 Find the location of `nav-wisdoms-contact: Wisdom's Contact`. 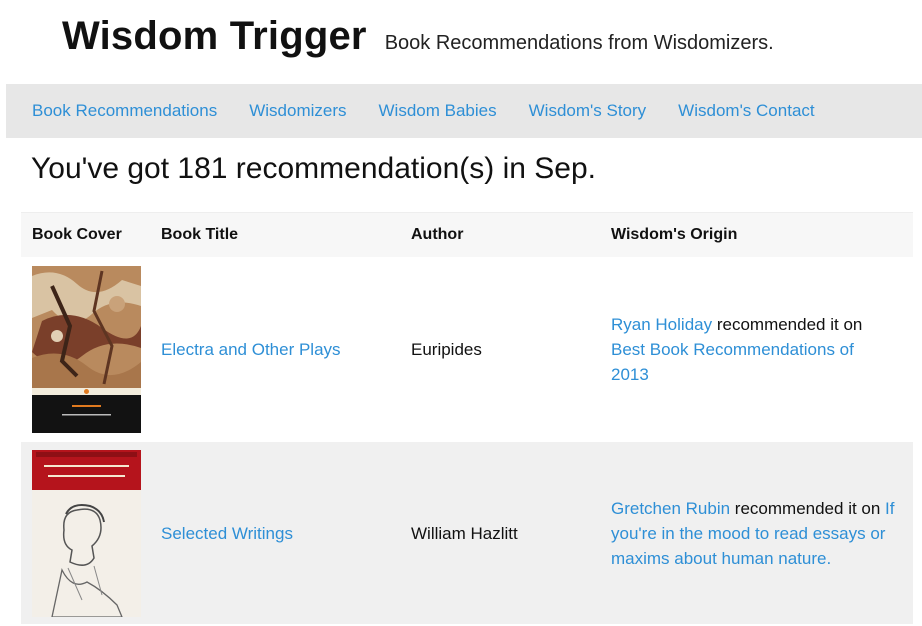

nav-wisdoms-contact: Wisdom's Contact is located at coordinates (746, 111).